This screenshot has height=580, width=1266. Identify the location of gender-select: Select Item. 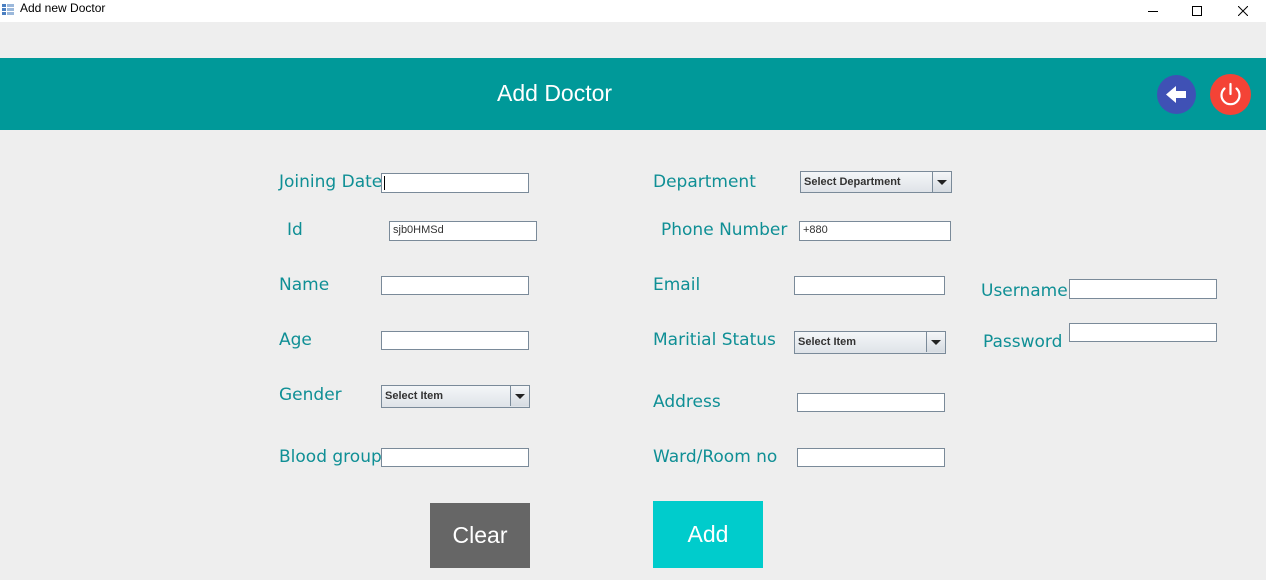
(455, 396).